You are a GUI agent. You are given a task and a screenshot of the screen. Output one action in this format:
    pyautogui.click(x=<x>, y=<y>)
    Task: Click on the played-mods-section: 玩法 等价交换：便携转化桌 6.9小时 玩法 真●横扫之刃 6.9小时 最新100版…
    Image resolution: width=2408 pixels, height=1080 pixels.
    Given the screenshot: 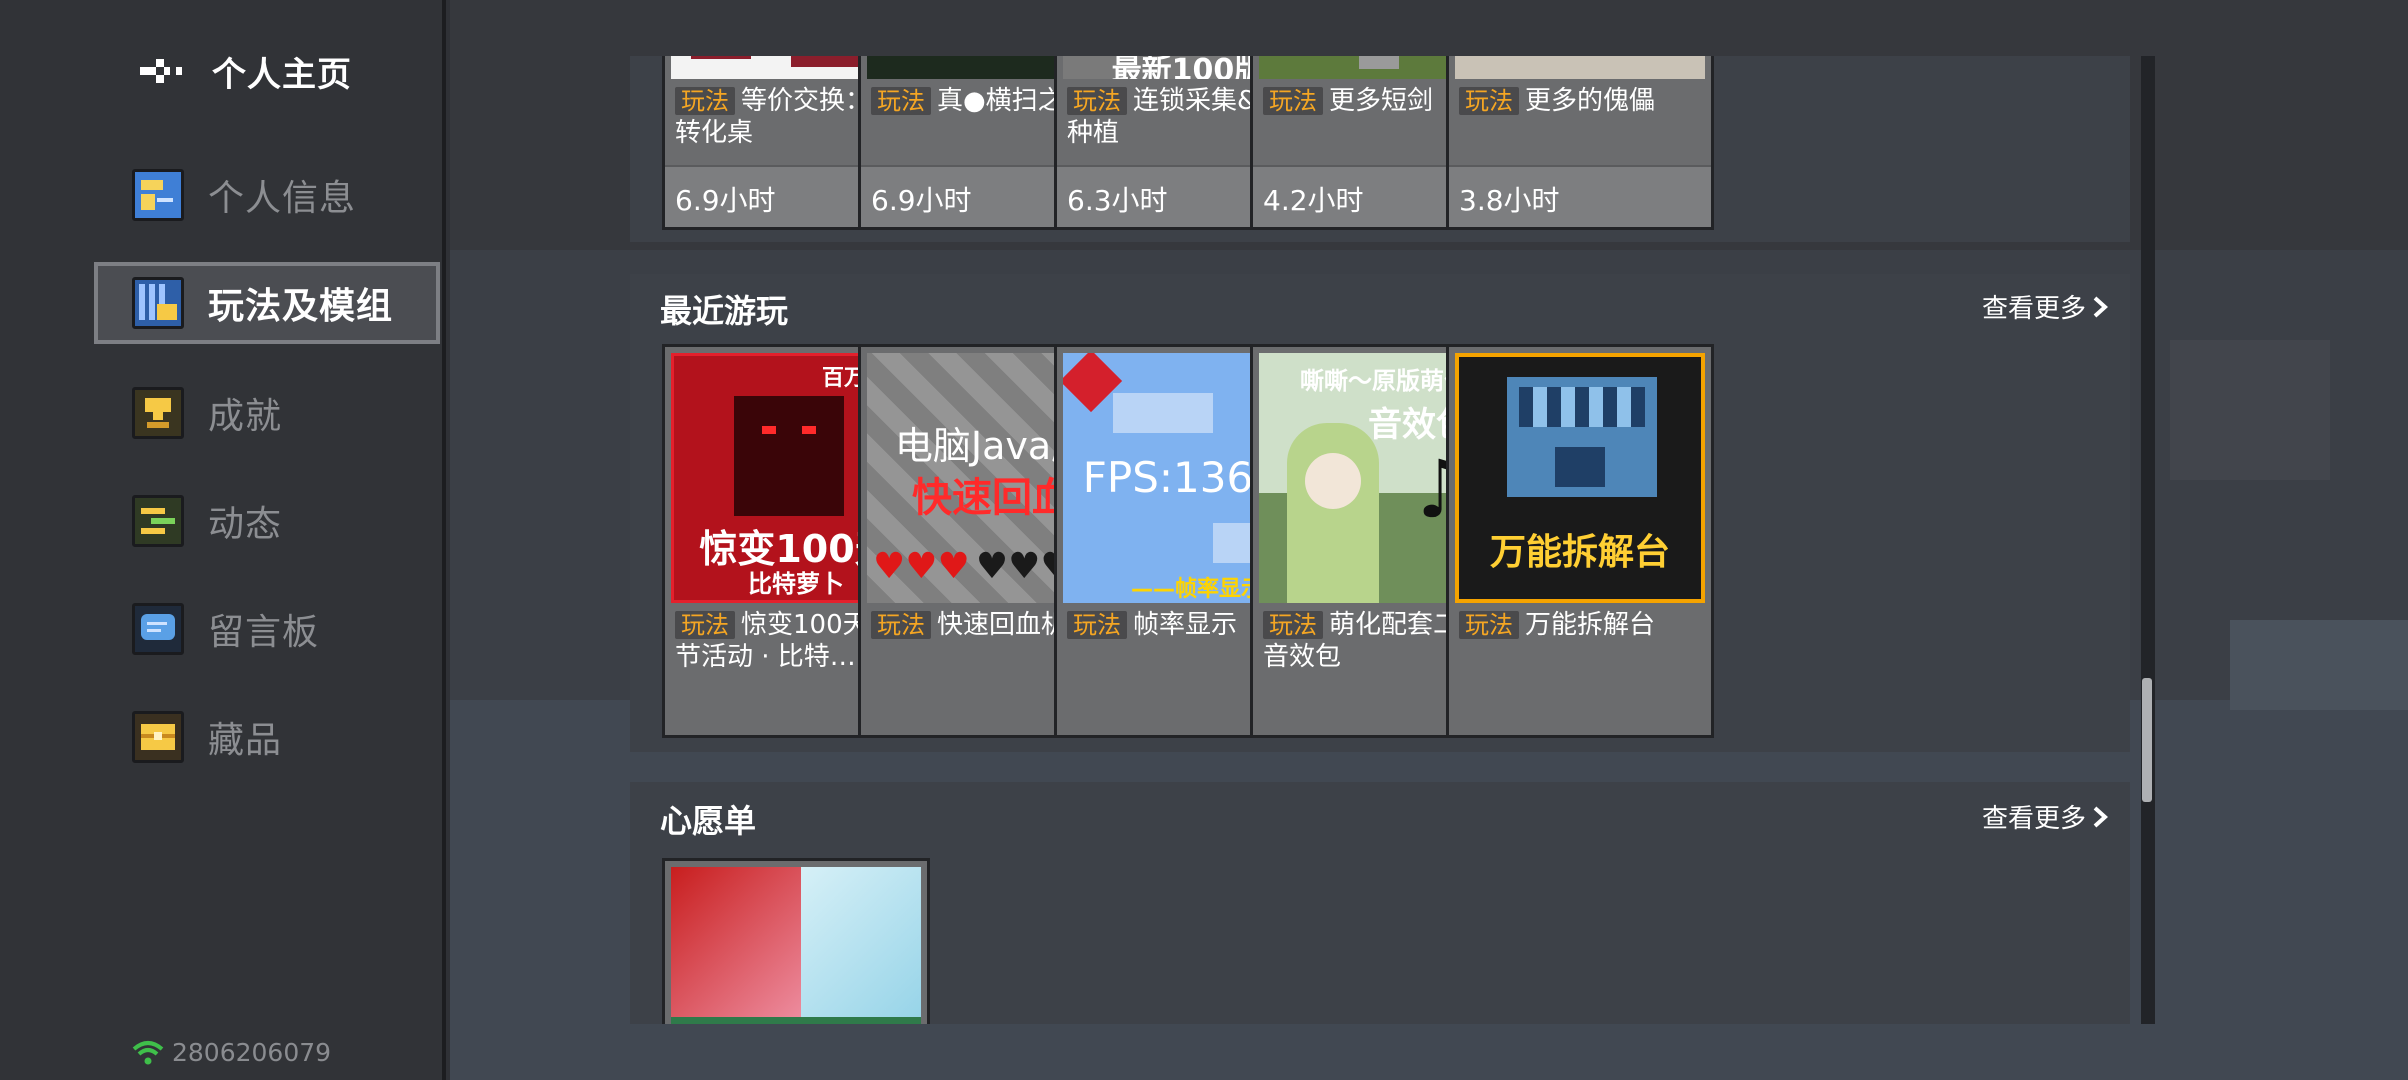 What is the action you would take?
    pyautogui.click(x=1380, y=149)
    